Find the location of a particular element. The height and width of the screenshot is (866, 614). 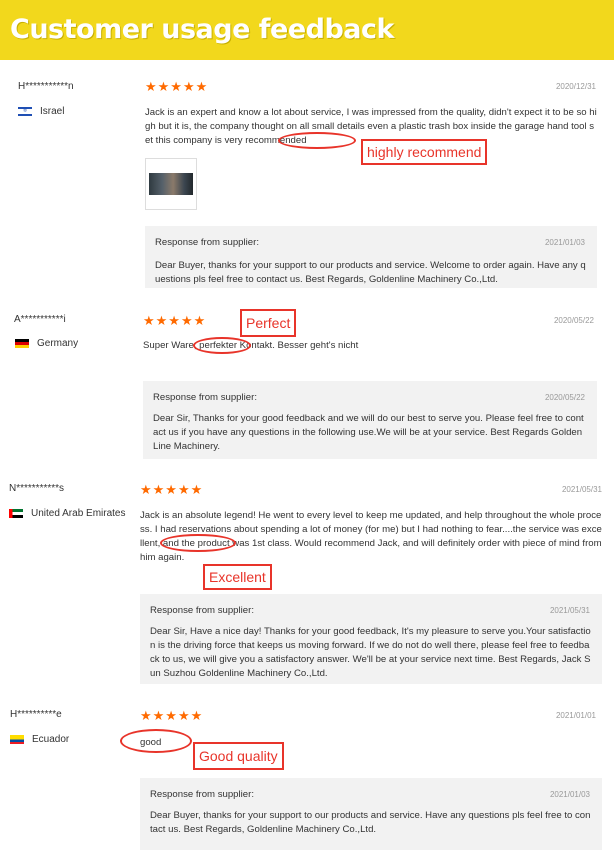

annotation-label: Perfect is located at coordinates (268, 323).